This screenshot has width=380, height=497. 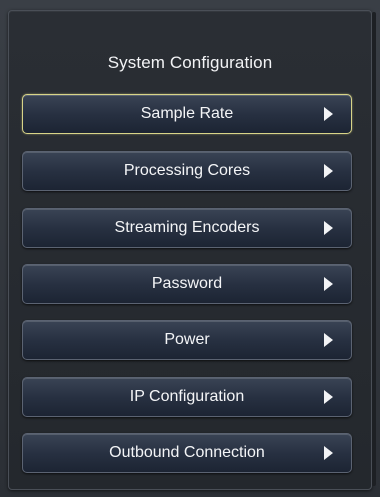 I want to click on sample-rate-button: Sample Rate, so click(x=187, y=114).